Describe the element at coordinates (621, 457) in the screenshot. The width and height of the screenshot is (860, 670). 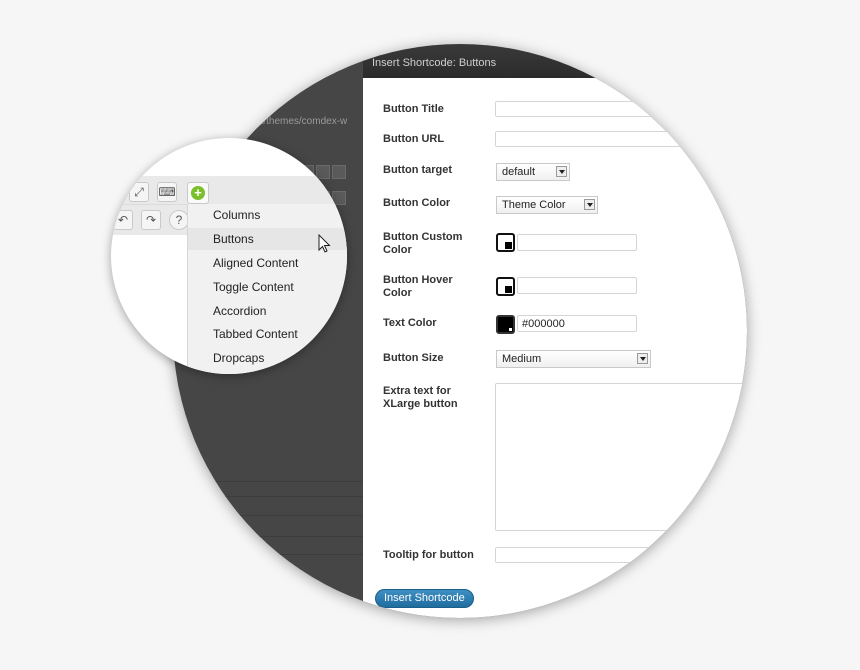
I see `extra-text-textarea` at that location.